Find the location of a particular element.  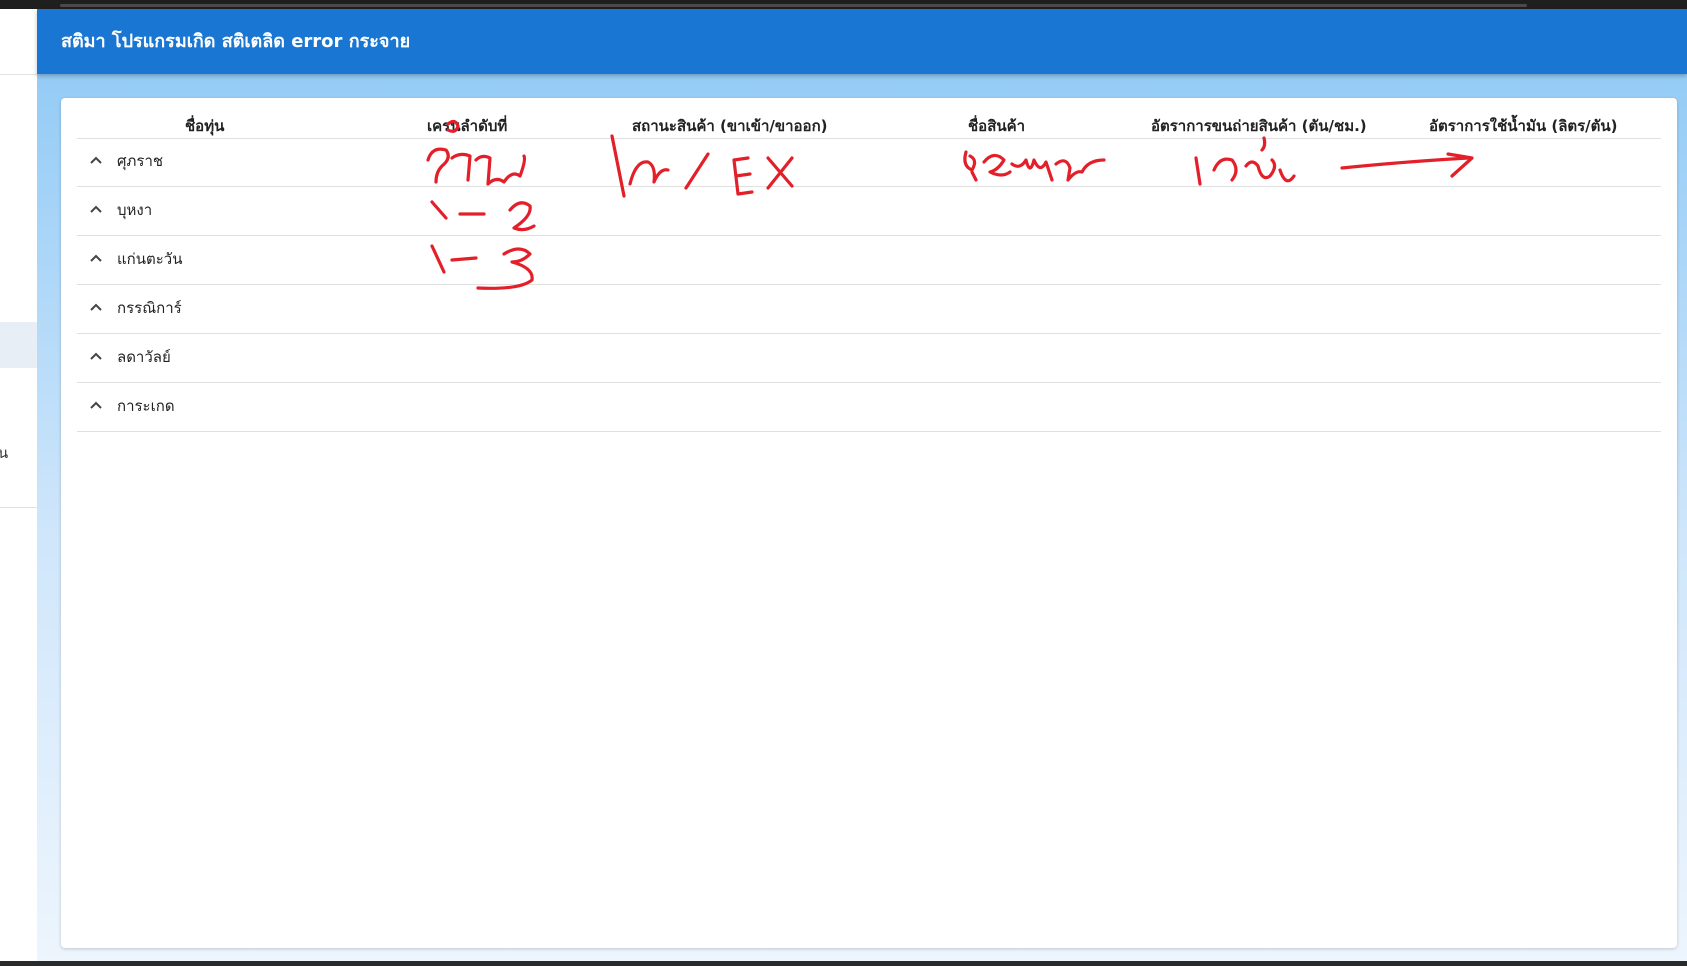

column-header-fuel-rate: อัตราการใช้น้ำมัน (ลิตร/ตัน) is located at coordinates (1523, 126).